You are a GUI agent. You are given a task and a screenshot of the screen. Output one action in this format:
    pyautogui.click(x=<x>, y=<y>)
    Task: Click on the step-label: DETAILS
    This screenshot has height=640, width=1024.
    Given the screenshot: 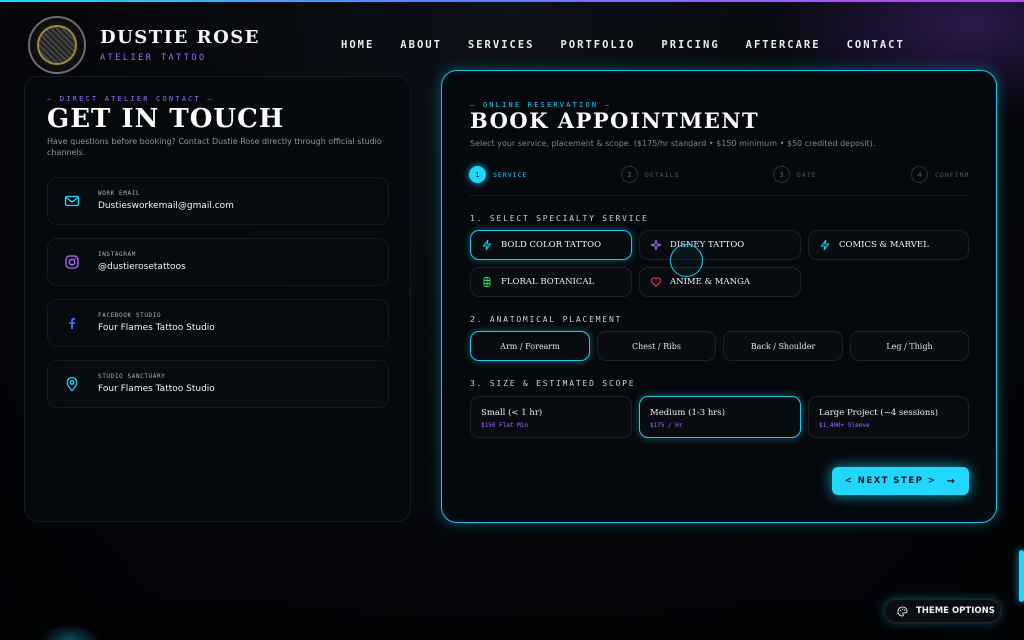 What is the action you would take?
    pyautogui.click(x=662, y=174)
    